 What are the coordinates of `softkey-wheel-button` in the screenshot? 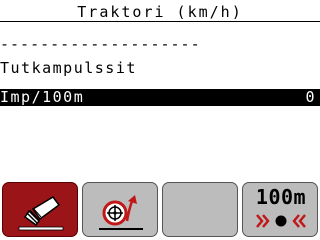 It's located at (120, 209).